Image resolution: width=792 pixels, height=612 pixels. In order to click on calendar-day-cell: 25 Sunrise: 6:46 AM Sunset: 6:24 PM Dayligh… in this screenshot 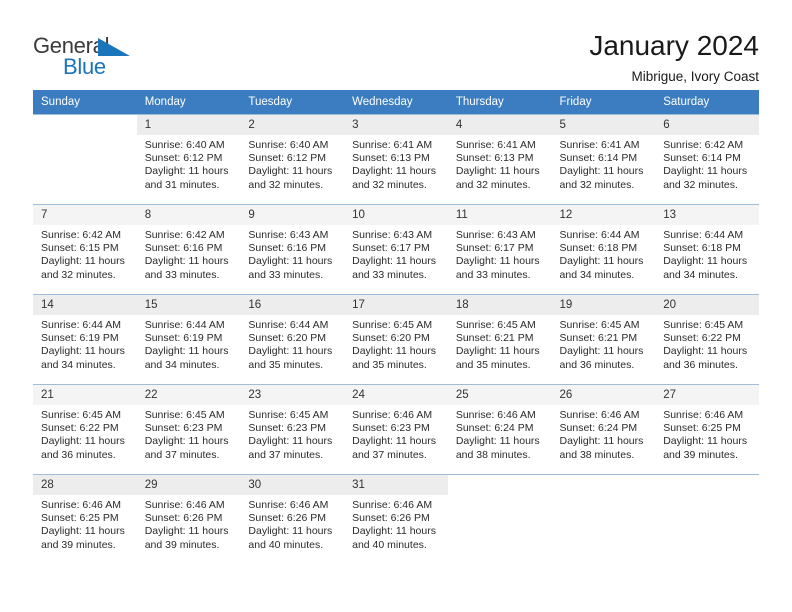, I will do `click(499, 429)`.